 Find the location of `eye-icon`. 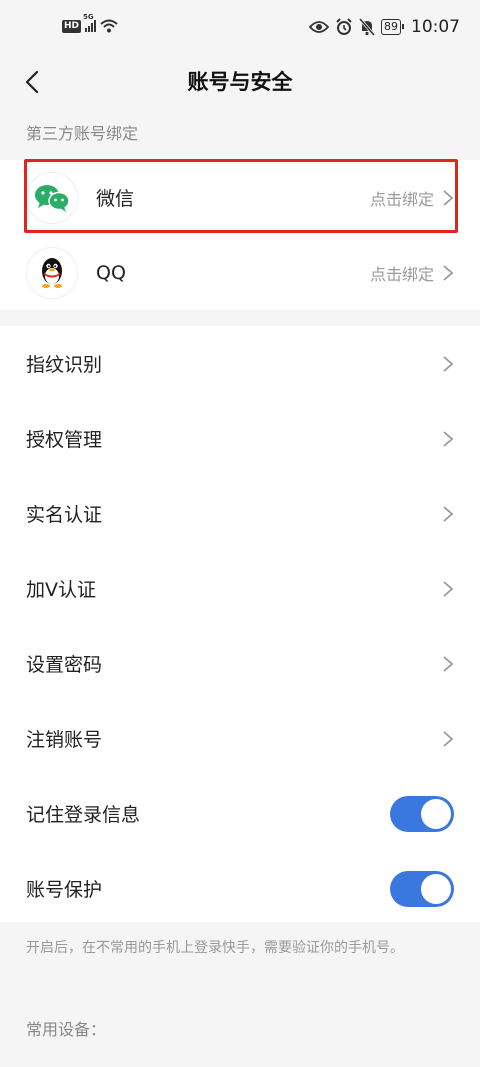

eye-icon is located at coordinates (319, 27).